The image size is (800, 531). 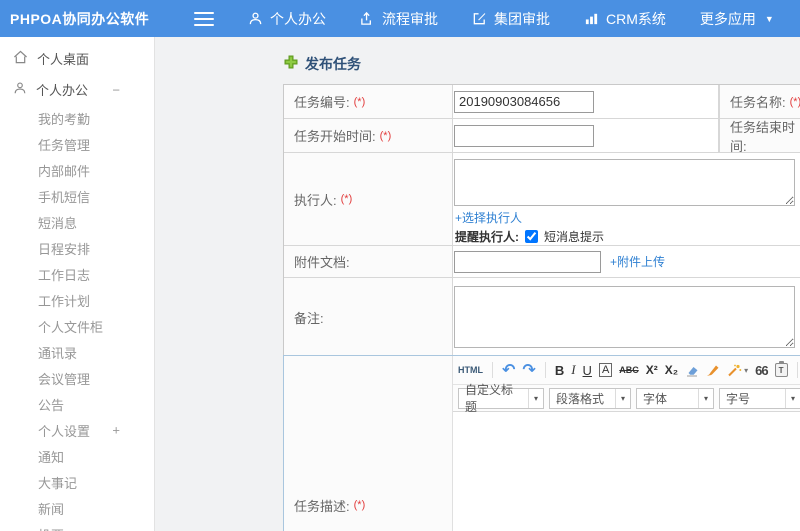 What do you see at coordinates (77, 326) in the screenshot?
I see `sidebar-item-file-cabinet: 个人文件柜` at bounding box center [77, 326].